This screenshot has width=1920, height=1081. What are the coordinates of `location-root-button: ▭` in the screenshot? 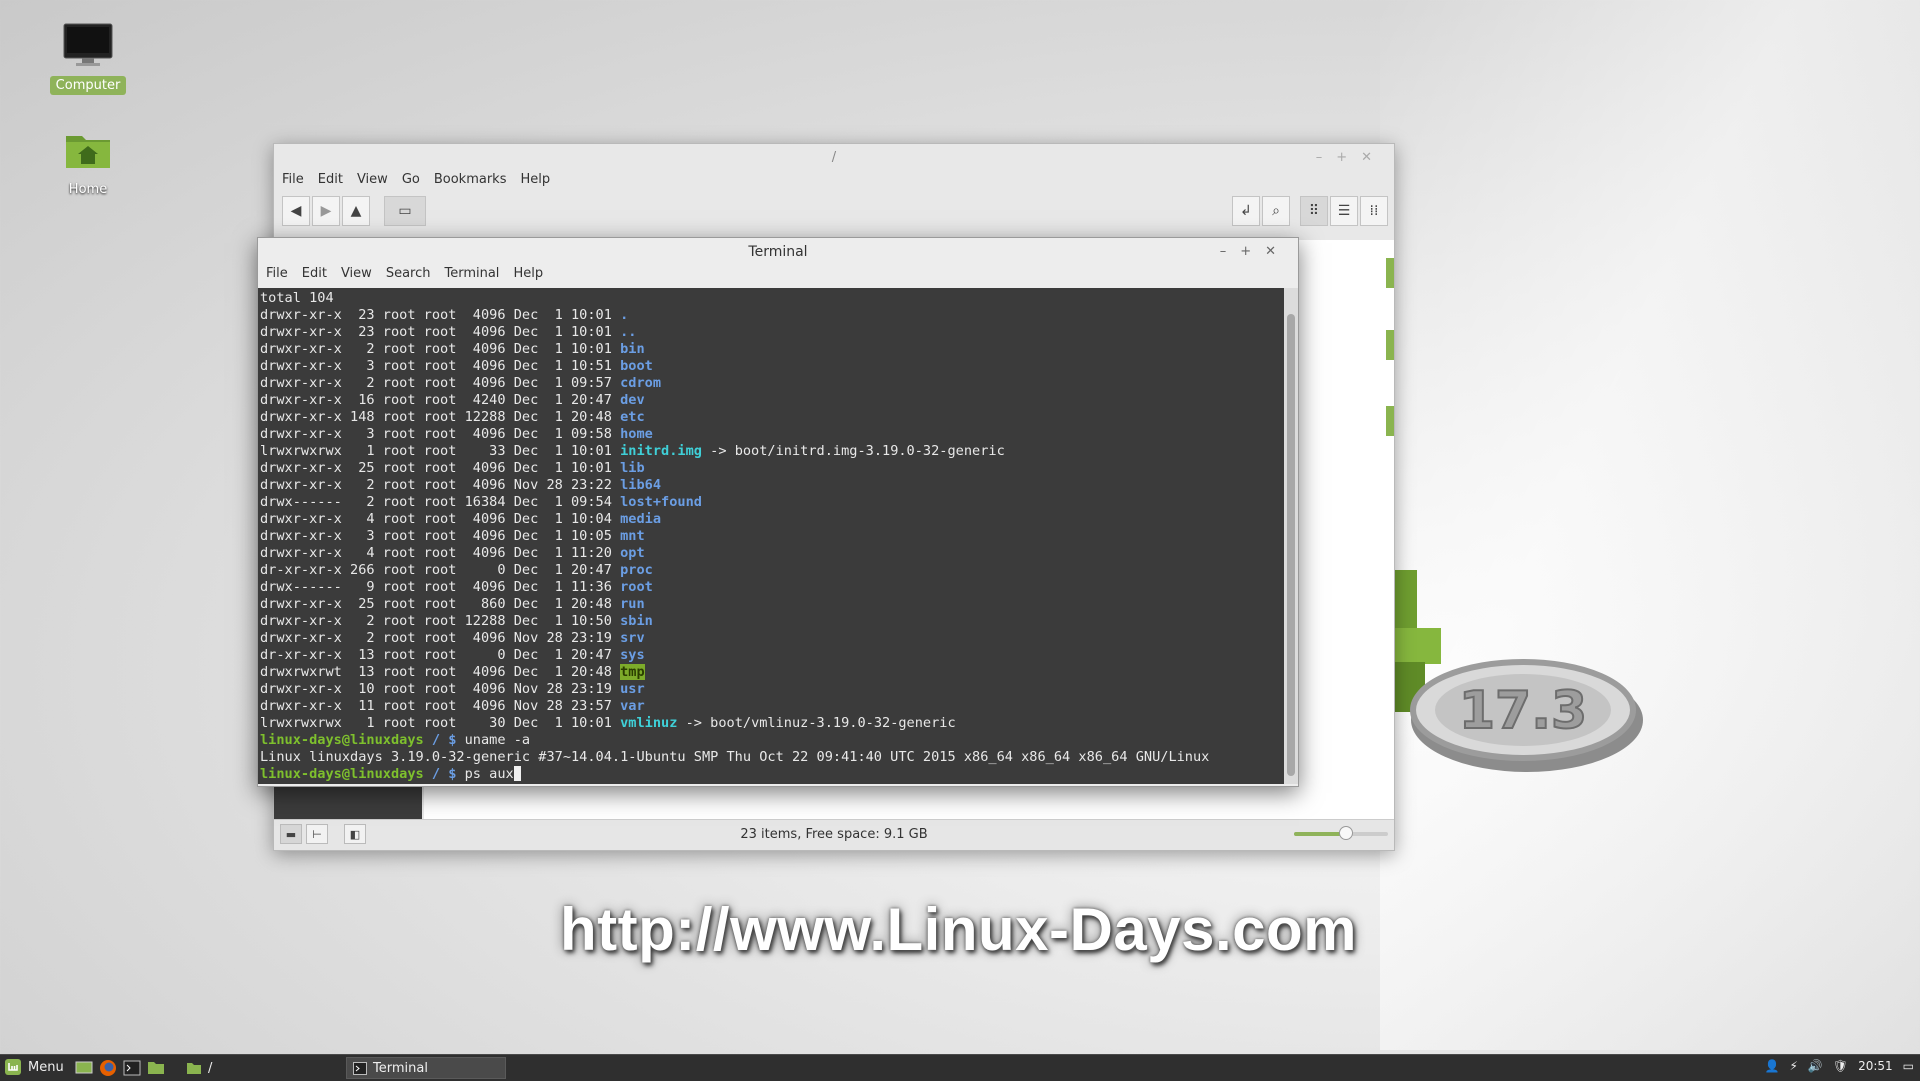 It's located at (405, 211).